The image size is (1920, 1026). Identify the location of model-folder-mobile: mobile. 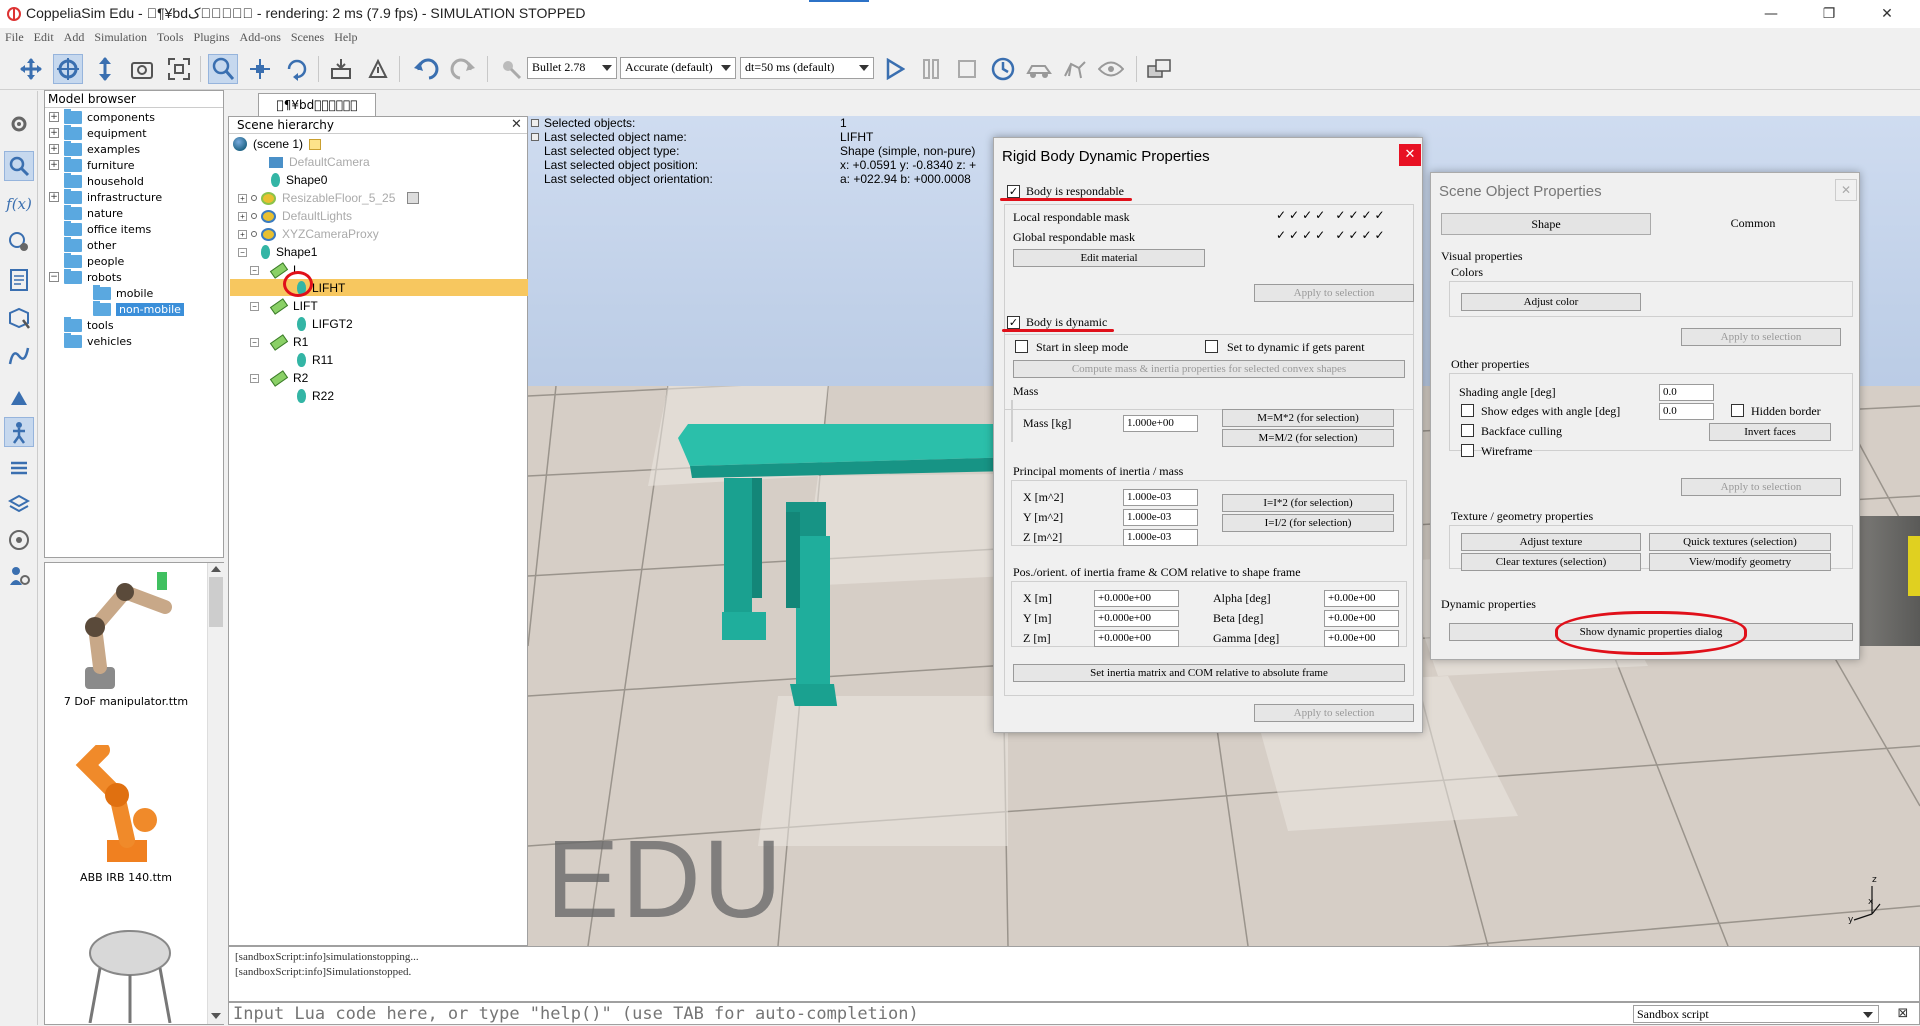
(123, 292).